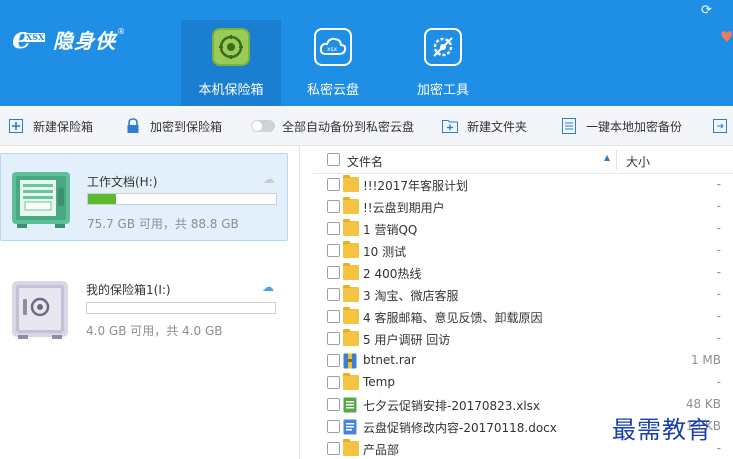 This screenshot has width=733, height=459. Describe the element at coordinates (29, 38) in the screenshot. I see `logo-e-mark: e XSX` at that location.